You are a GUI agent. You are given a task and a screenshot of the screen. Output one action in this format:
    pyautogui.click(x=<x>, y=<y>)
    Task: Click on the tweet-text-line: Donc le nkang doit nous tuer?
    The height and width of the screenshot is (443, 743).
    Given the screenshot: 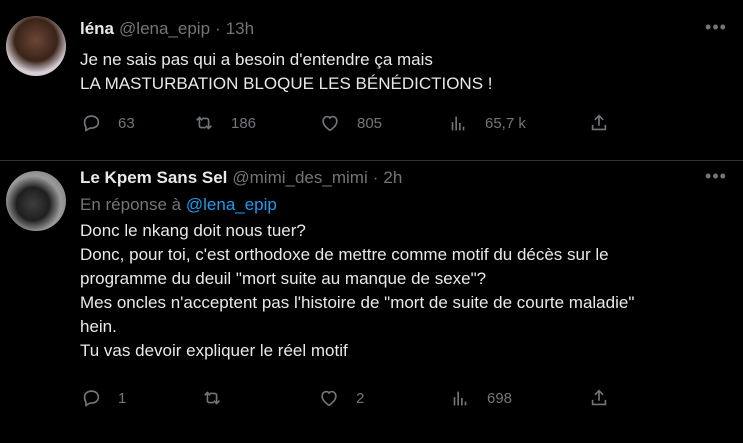 What is the action you would take?
    pyautogui.click(x=193, y=230)
    